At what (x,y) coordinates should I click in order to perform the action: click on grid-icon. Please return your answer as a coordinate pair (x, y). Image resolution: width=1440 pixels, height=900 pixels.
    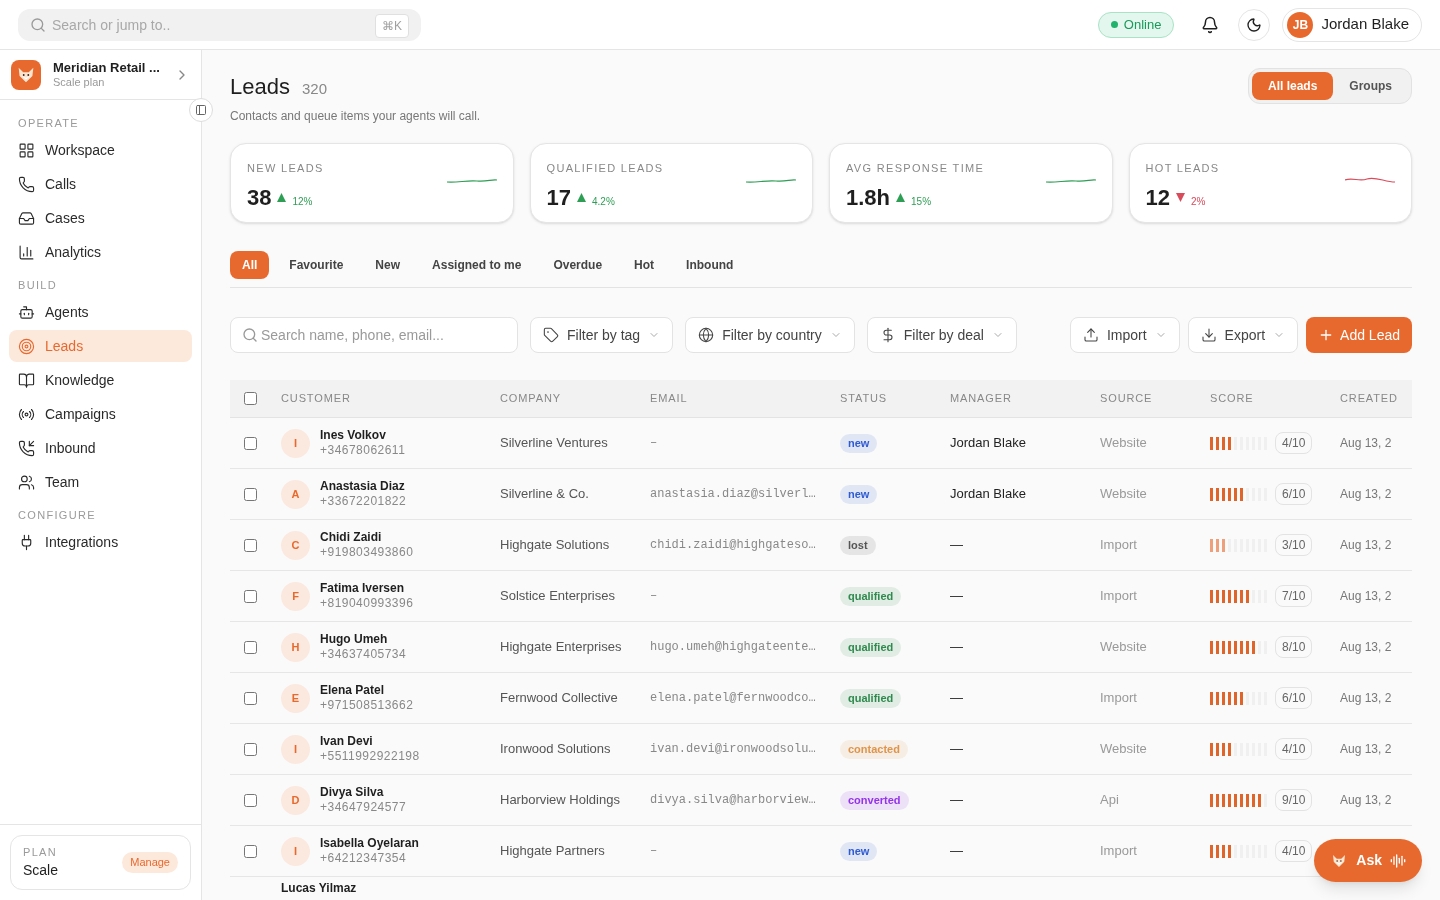
    Looking at the image, I should click on (26, 150).